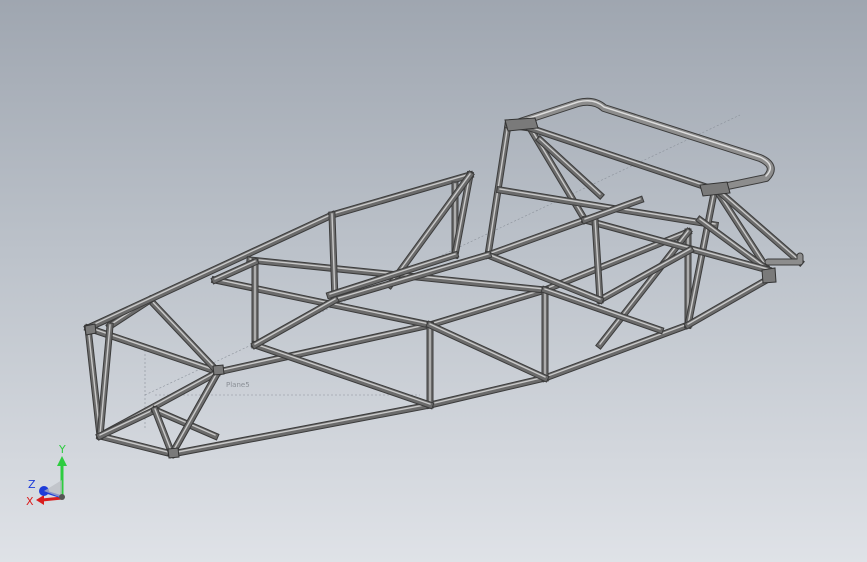  What do you see at coordinates (62, 497) in the screenshot?
I see `triad-origin-icon` at bounding box center [62, 497].